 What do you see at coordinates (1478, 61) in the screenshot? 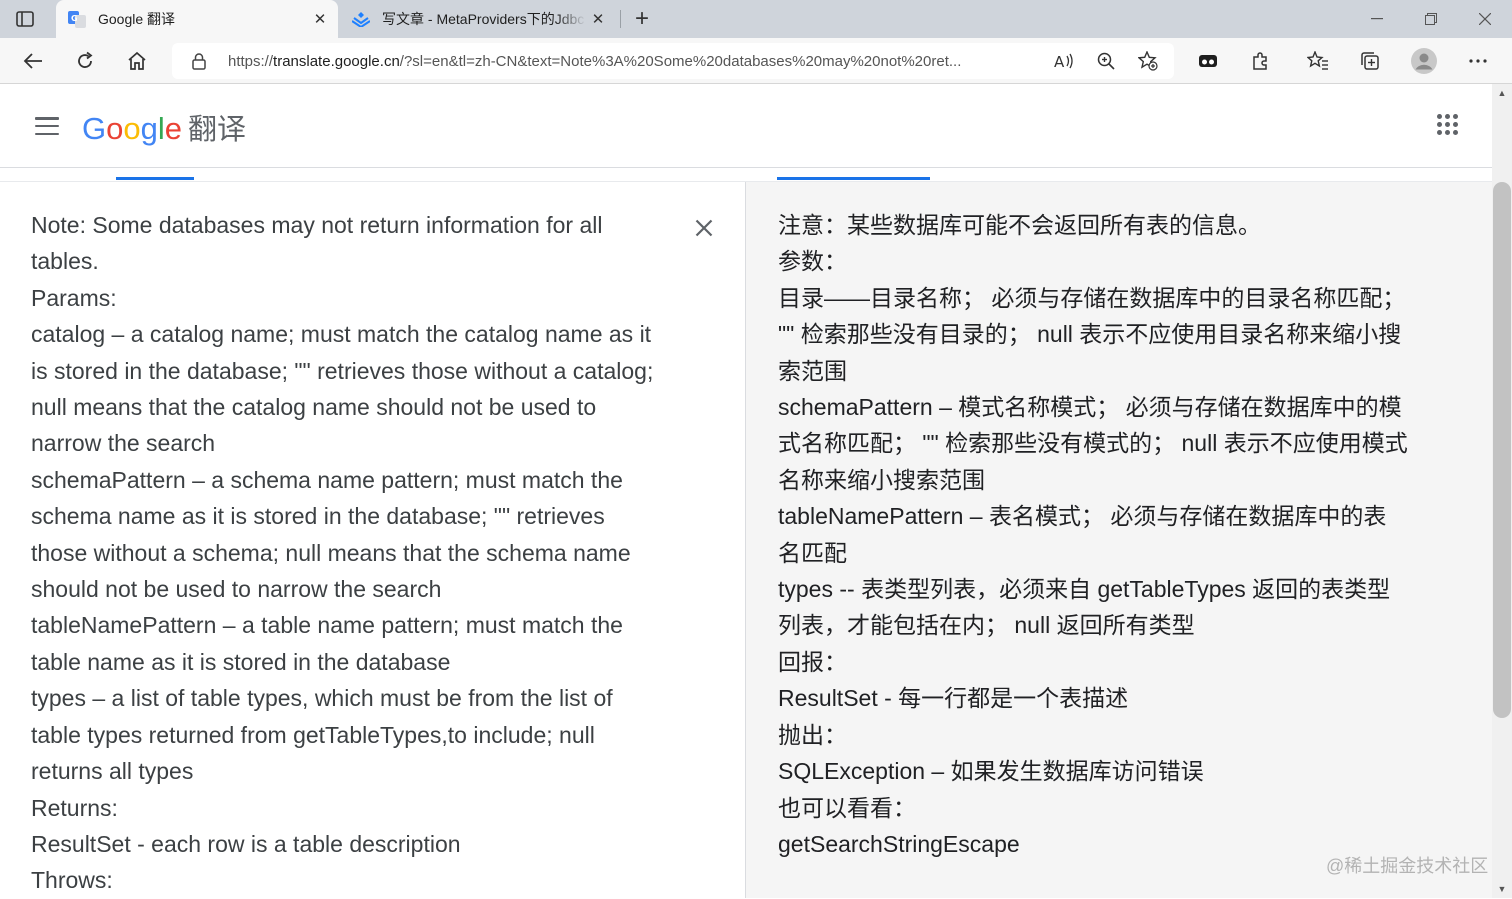
I see `more-options-icon` at bounding box center [1478, 61].